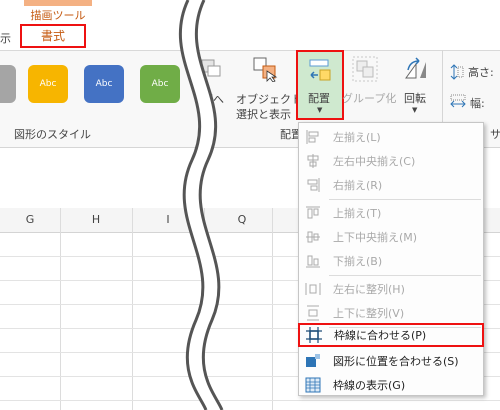 This screenshot has width=500, height=410. I want to click on context-tab-band, so click(58, 3).